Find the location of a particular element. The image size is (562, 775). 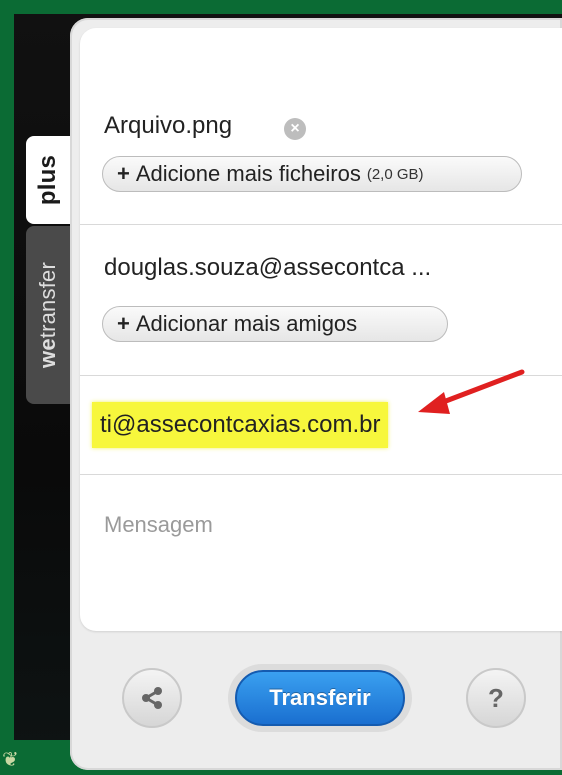

add-friends-label: Adicionar mais amigos is located at coordinates (246, 323).